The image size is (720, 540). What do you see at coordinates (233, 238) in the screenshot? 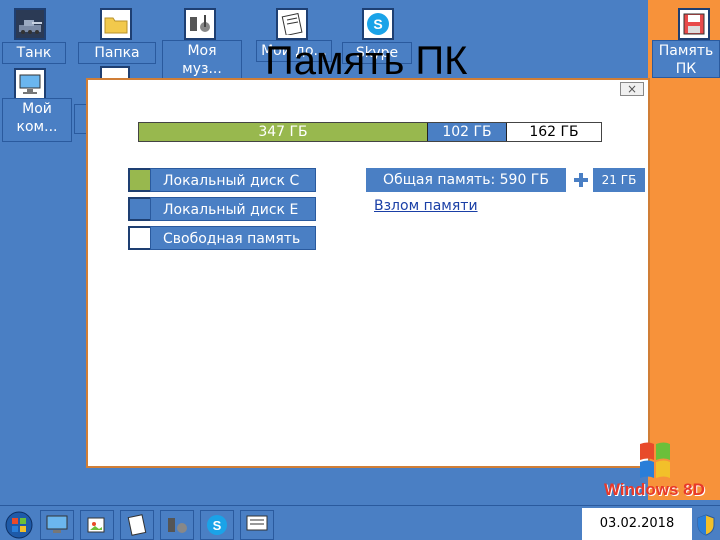
I see `legend-label-free: Свободная память` at bounding box center [233, 238].